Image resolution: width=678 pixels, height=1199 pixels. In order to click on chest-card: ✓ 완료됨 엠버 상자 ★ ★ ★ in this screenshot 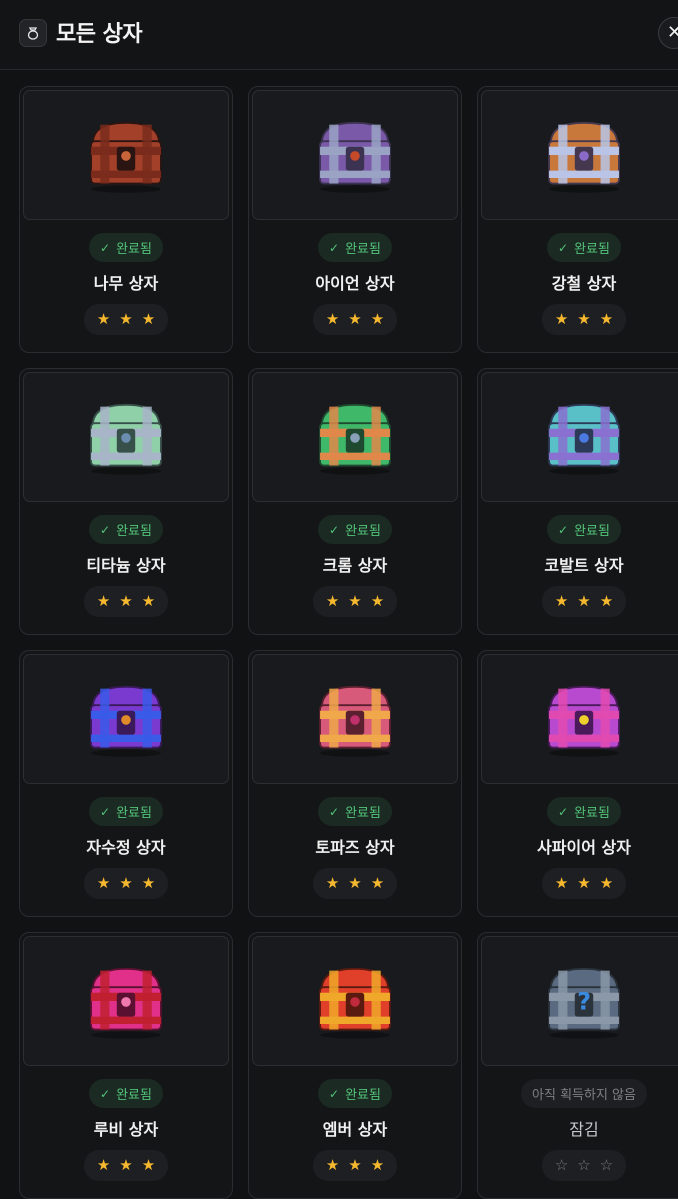, I will do `click(355, 1065)`.